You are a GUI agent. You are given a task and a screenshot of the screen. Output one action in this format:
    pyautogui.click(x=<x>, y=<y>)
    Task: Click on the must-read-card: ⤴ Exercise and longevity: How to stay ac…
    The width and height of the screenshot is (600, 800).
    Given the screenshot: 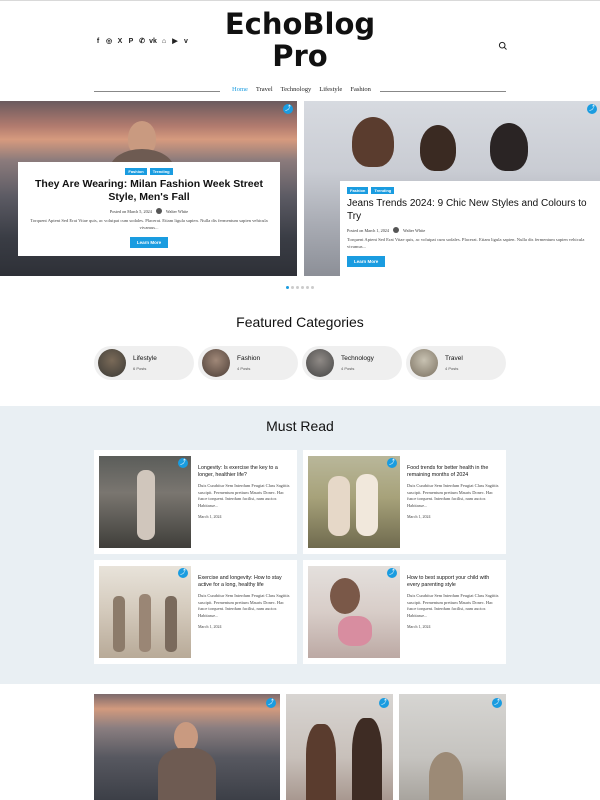 What is the action you would take?
    pyautogui.click(x=195, y=612)
    